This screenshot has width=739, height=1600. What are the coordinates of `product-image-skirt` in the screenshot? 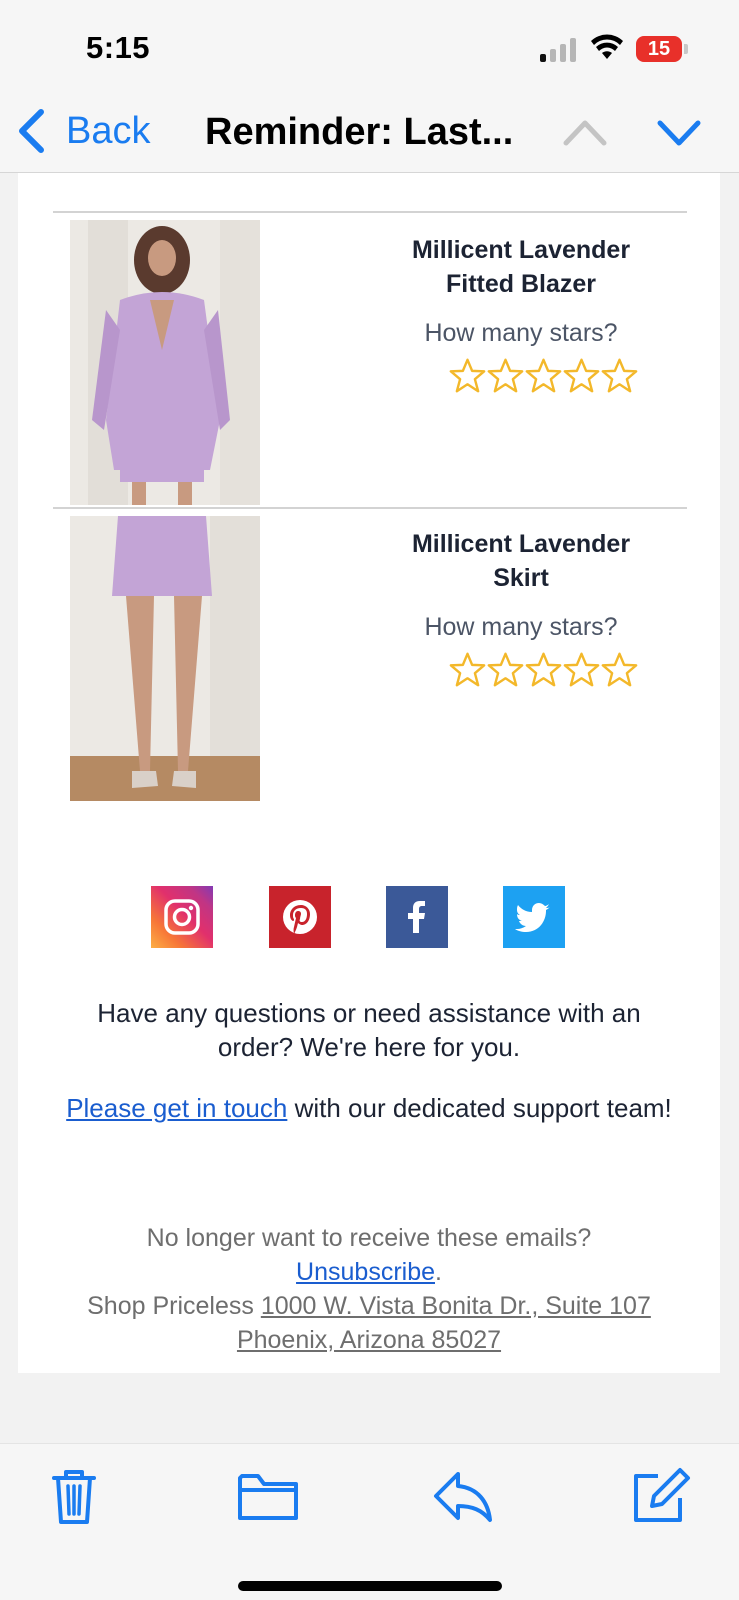 It's located at (165, 658).